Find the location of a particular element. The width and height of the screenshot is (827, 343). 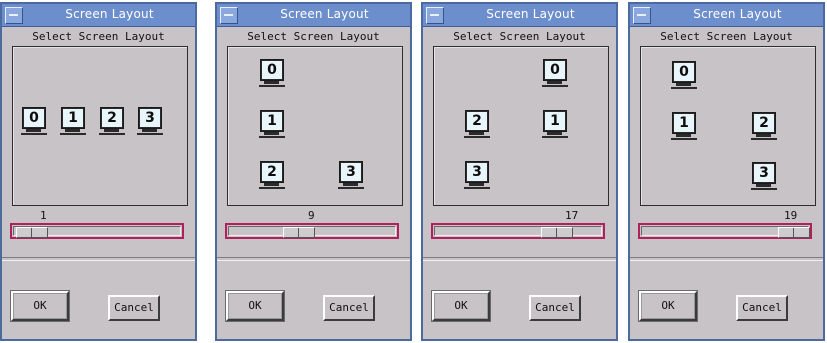

slider-value: 19 is located at coordinates (791, 215).